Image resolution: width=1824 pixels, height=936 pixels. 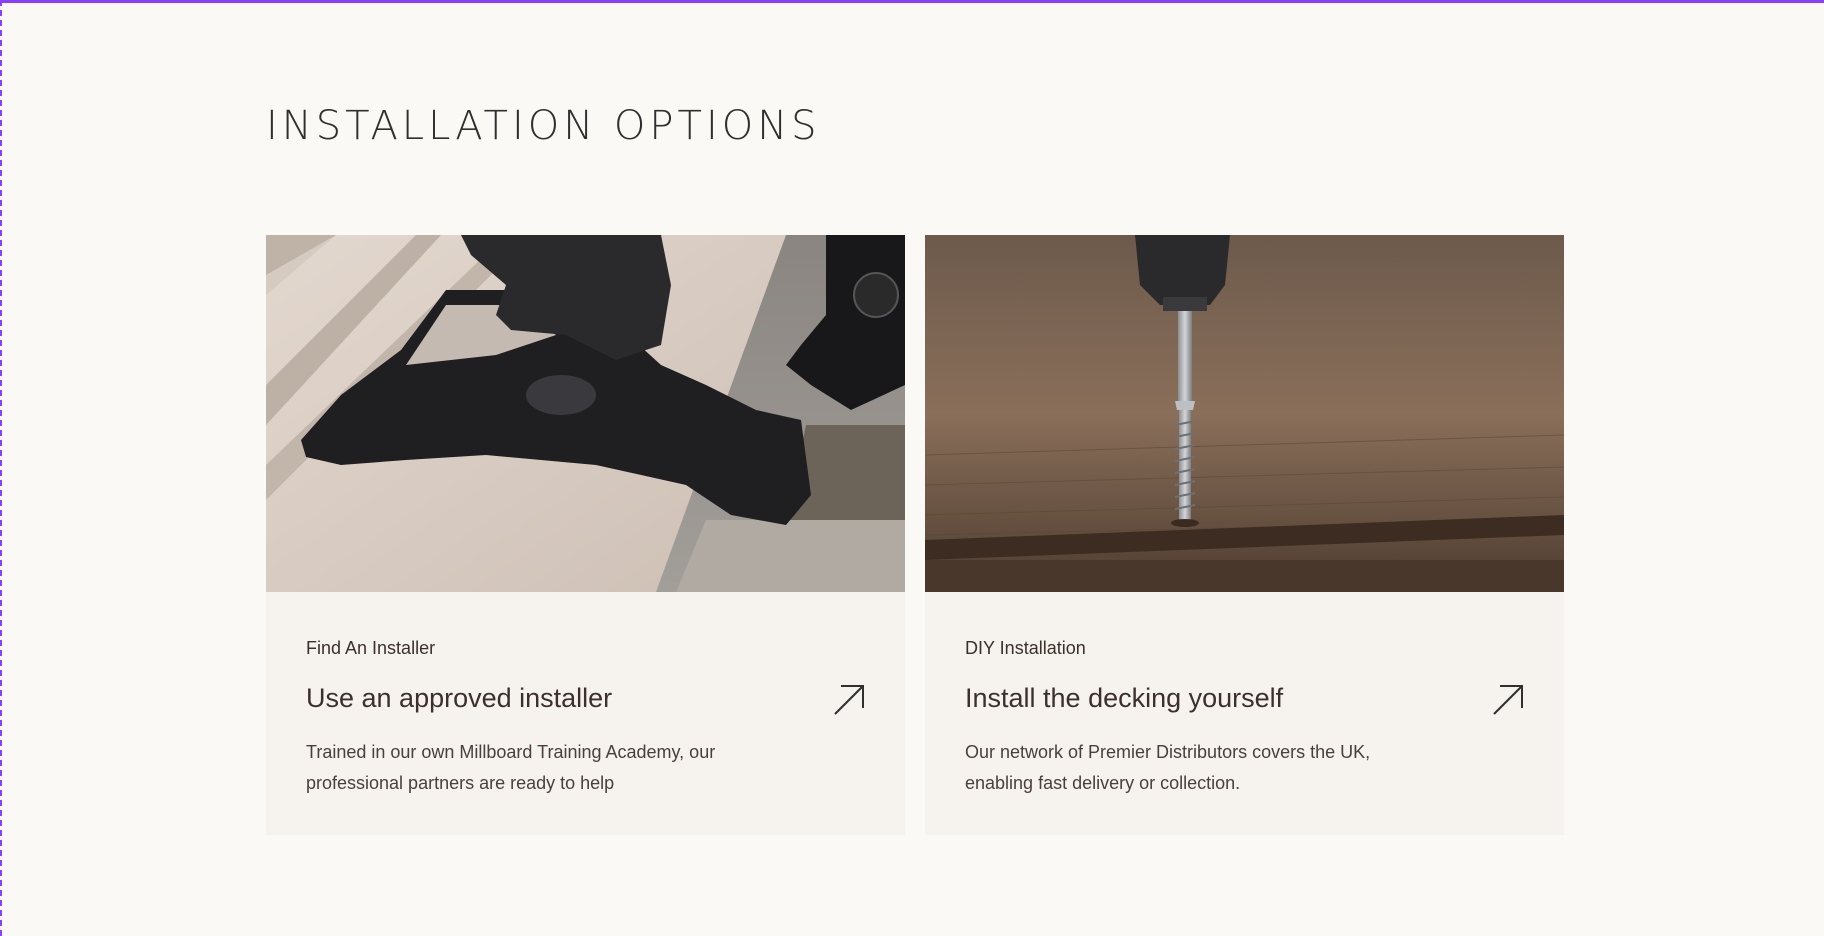 What do you see at coordinates (1025, 648) in the screenshot?
I see `card-kicker: DIY Installation` at bounding box center [1025, 648].